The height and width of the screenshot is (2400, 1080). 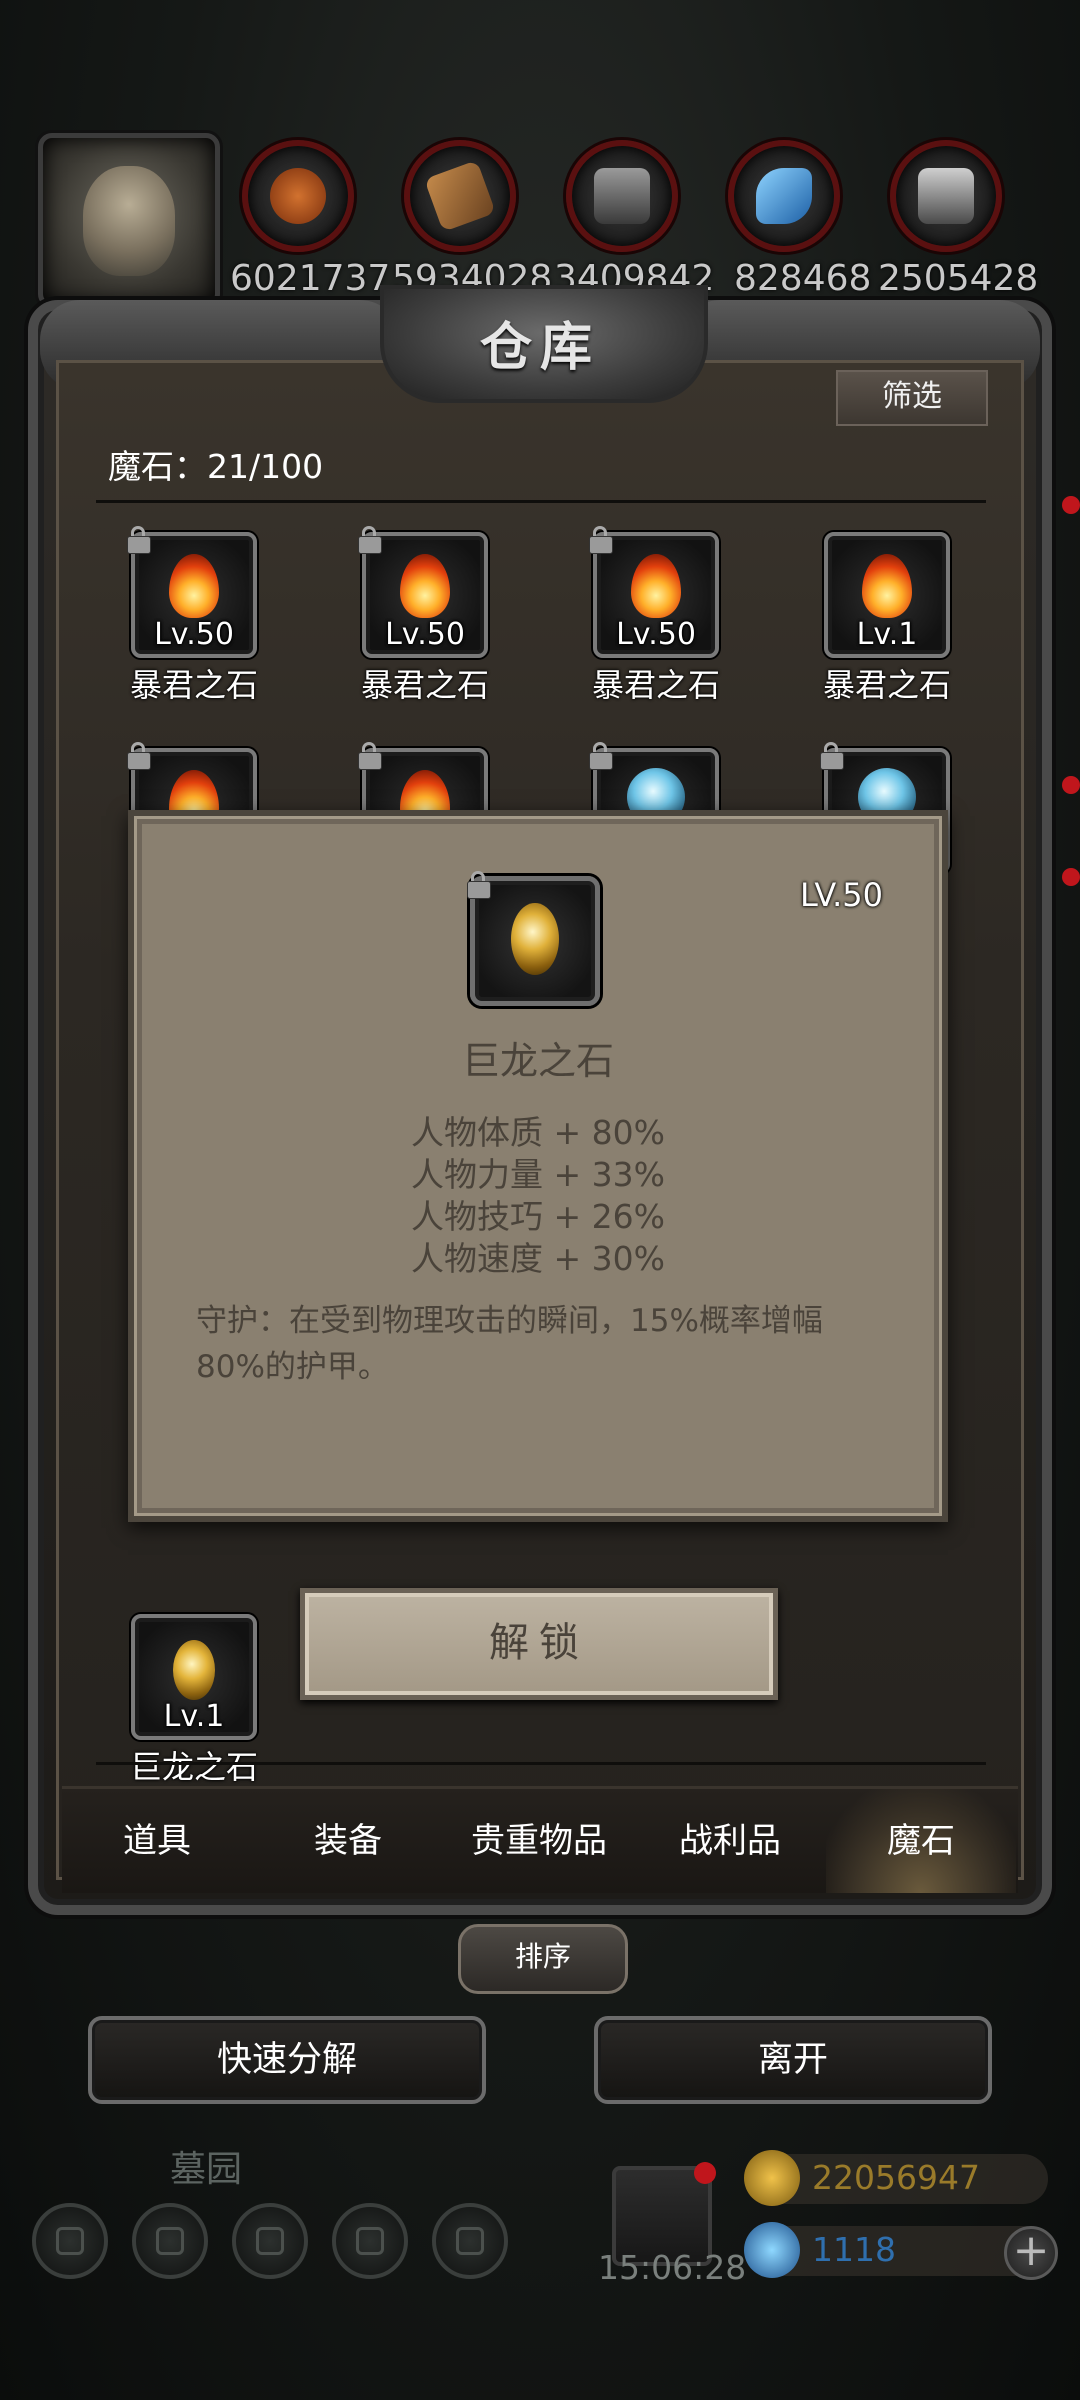 What do you see at coordinates (170, 2241) in the screenshot?
I see `star-icon` at bounding box center [170, 2241].